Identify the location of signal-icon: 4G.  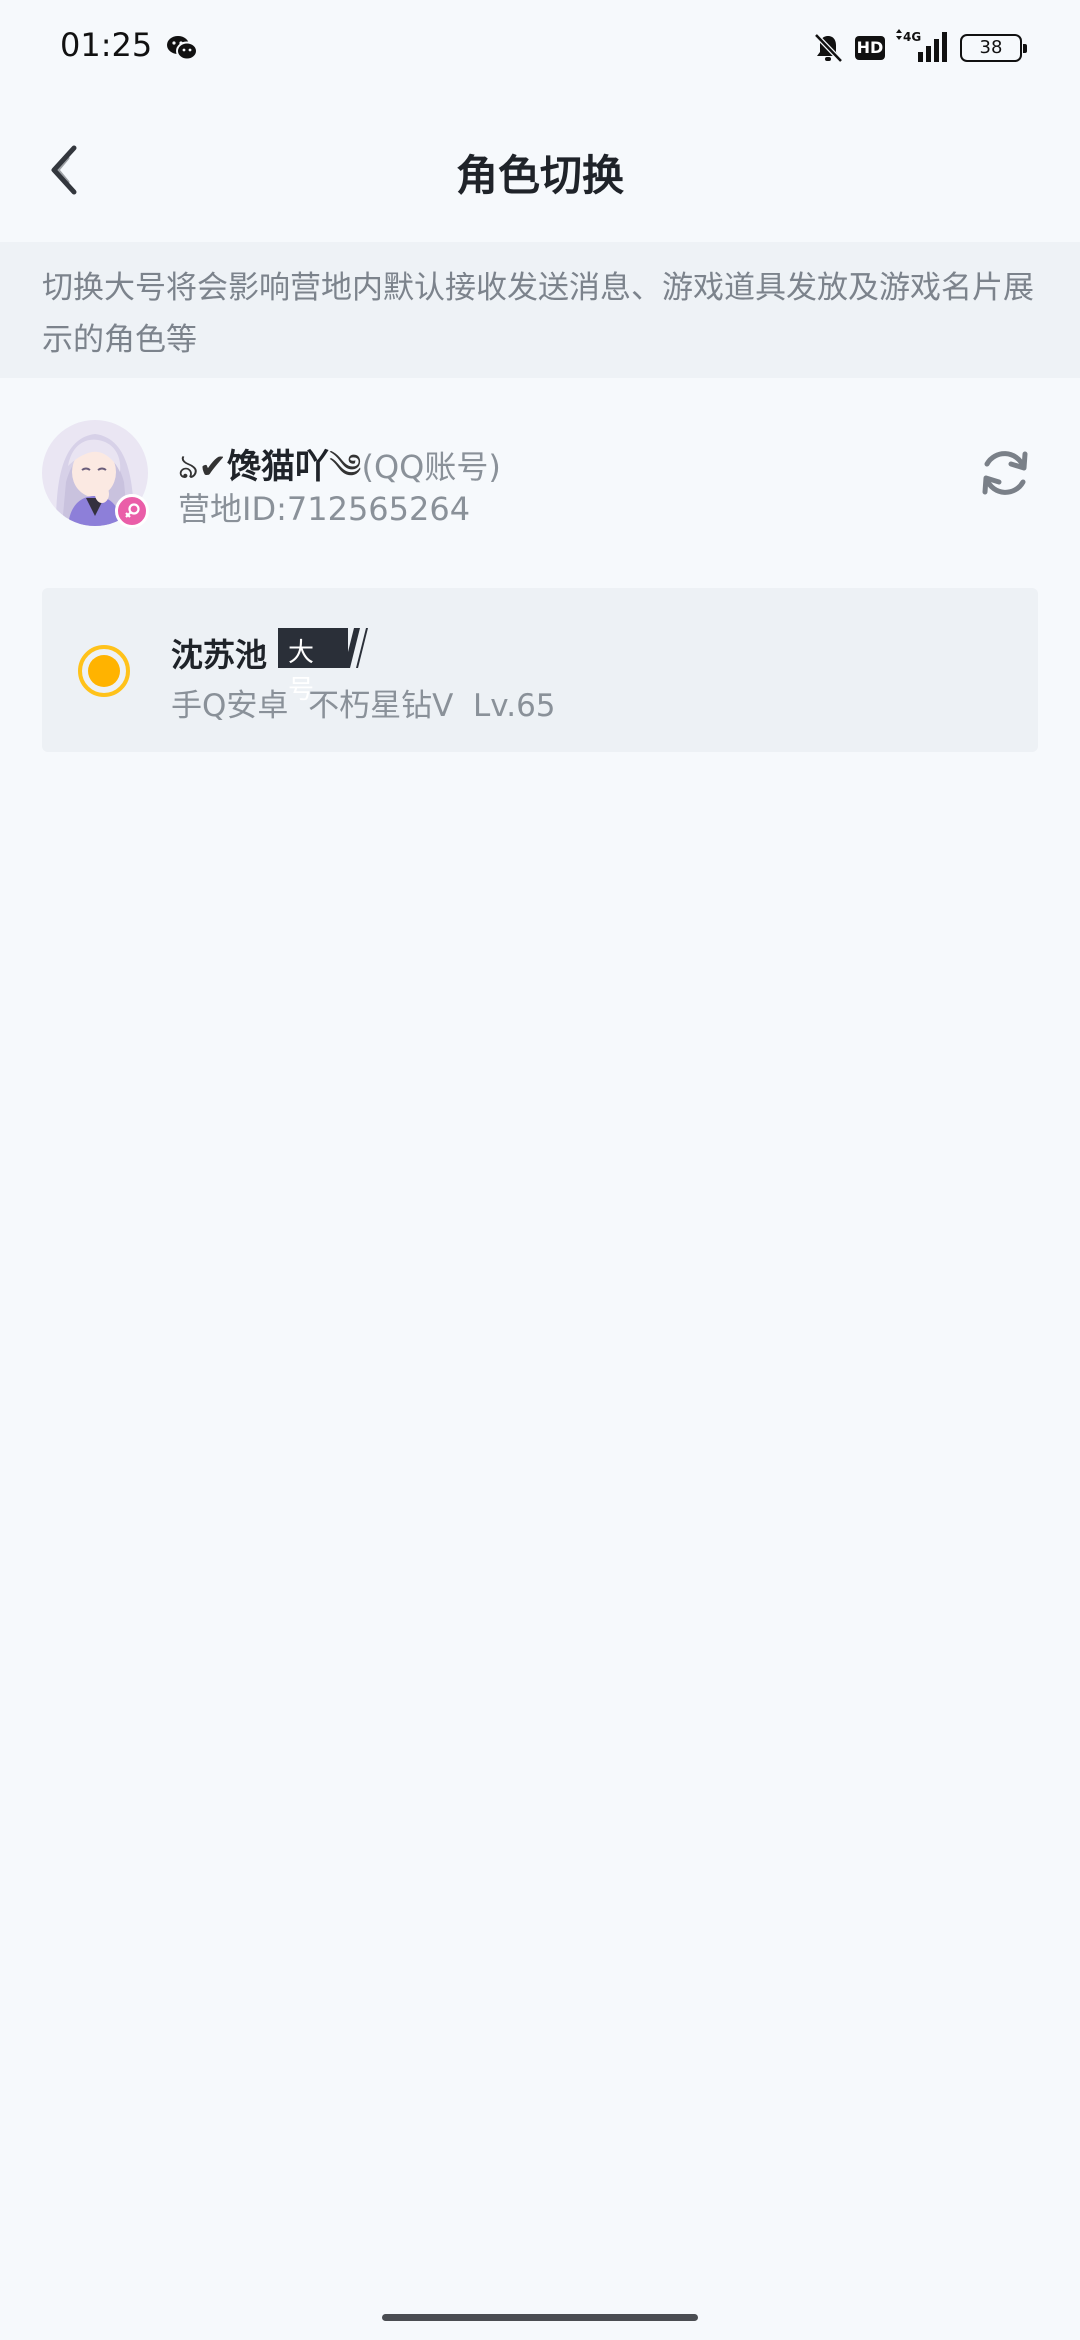
(921, 45).